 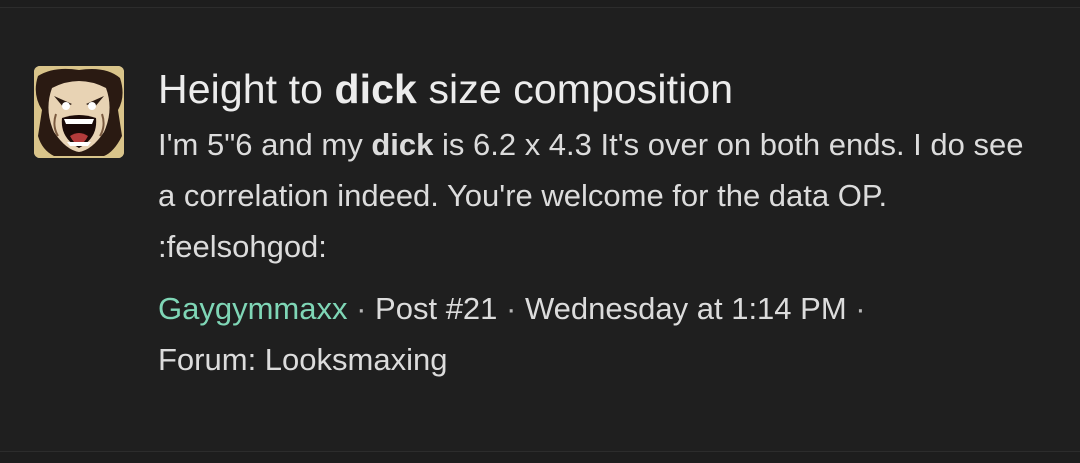 I want to click on username-link: Gaygymmaxx, so click(x=252, y=308).